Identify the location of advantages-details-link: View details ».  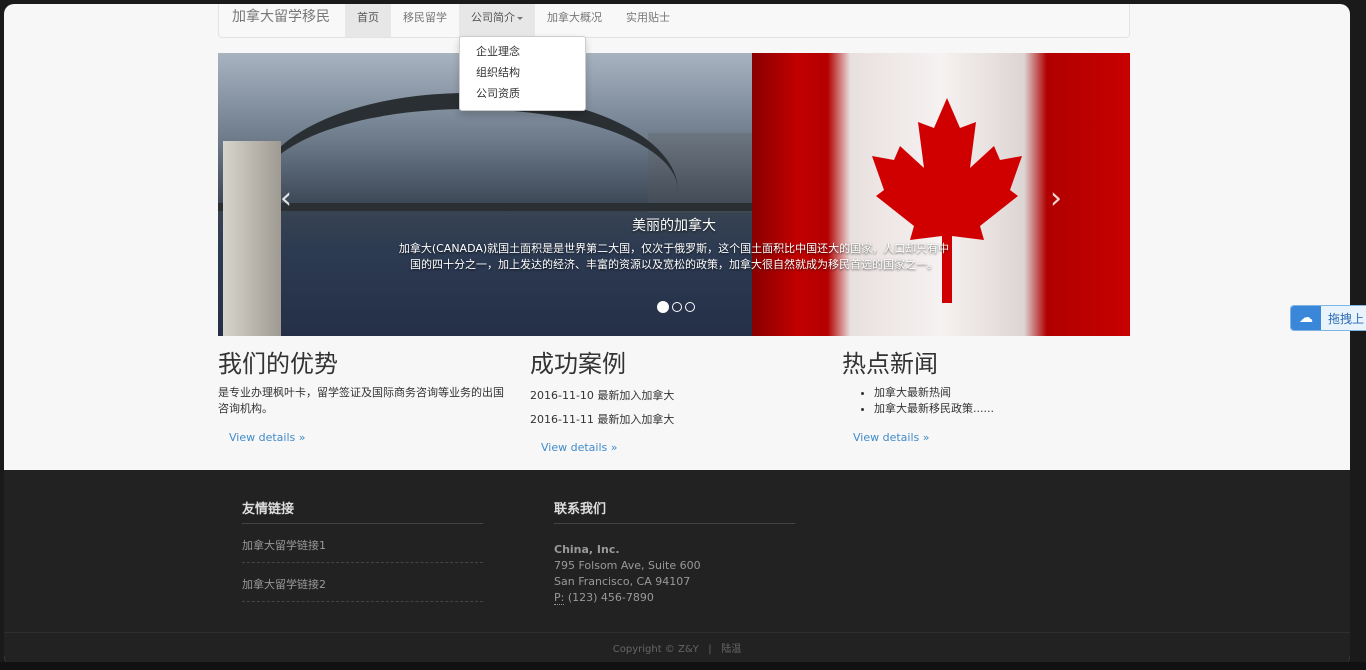
(267, 437).